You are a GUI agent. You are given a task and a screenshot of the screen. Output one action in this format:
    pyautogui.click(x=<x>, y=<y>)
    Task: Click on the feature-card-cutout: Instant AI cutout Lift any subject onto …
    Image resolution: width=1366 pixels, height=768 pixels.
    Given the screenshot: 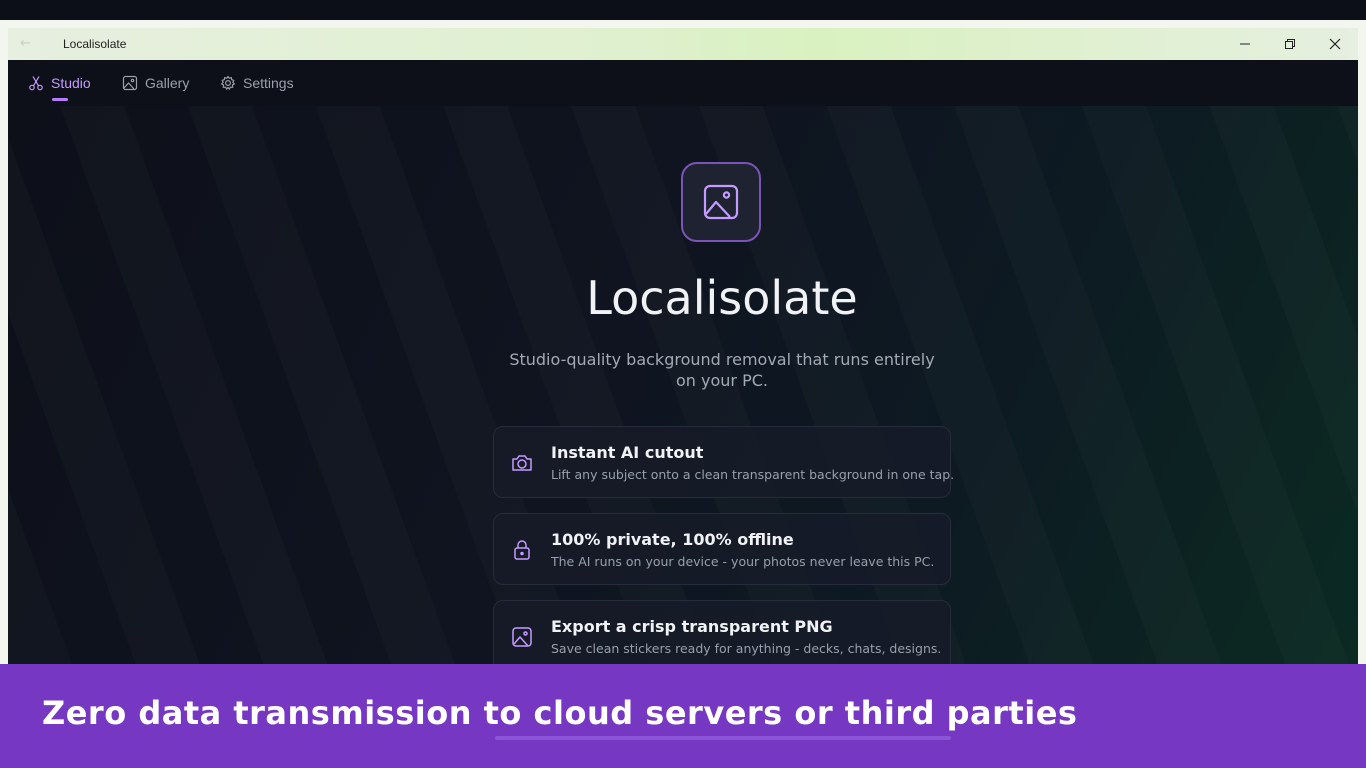 What is the action you would take?
    pyautogui.click(x=724, y=462)
    